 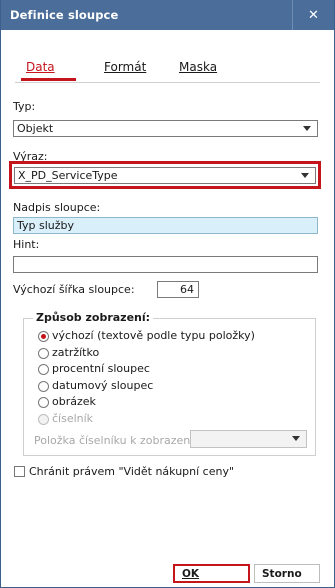 What do you see at coordinates (131, 471) in the screenshot?
I see `protect-label: Chránit právem "Vidět nákupní ceny"` at bounding box center [131, 471].